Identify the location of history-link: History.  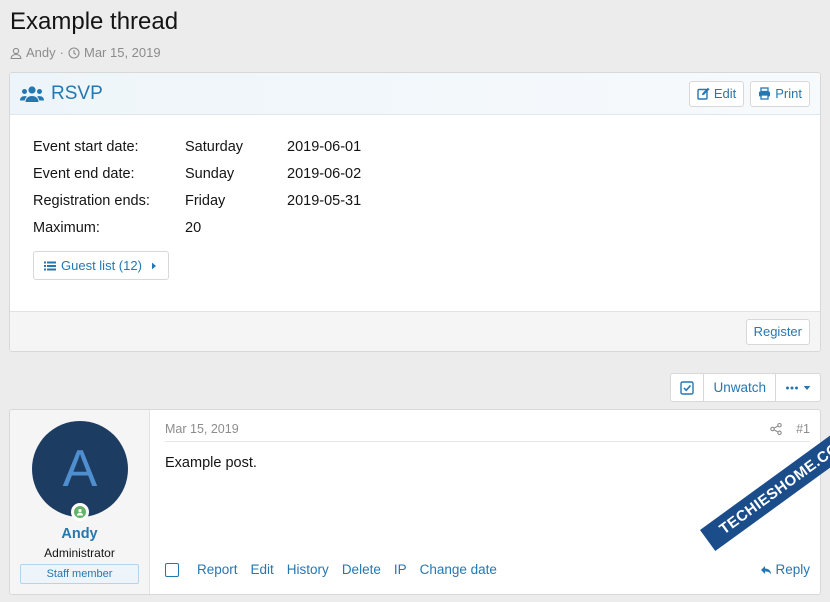
(308, 569).